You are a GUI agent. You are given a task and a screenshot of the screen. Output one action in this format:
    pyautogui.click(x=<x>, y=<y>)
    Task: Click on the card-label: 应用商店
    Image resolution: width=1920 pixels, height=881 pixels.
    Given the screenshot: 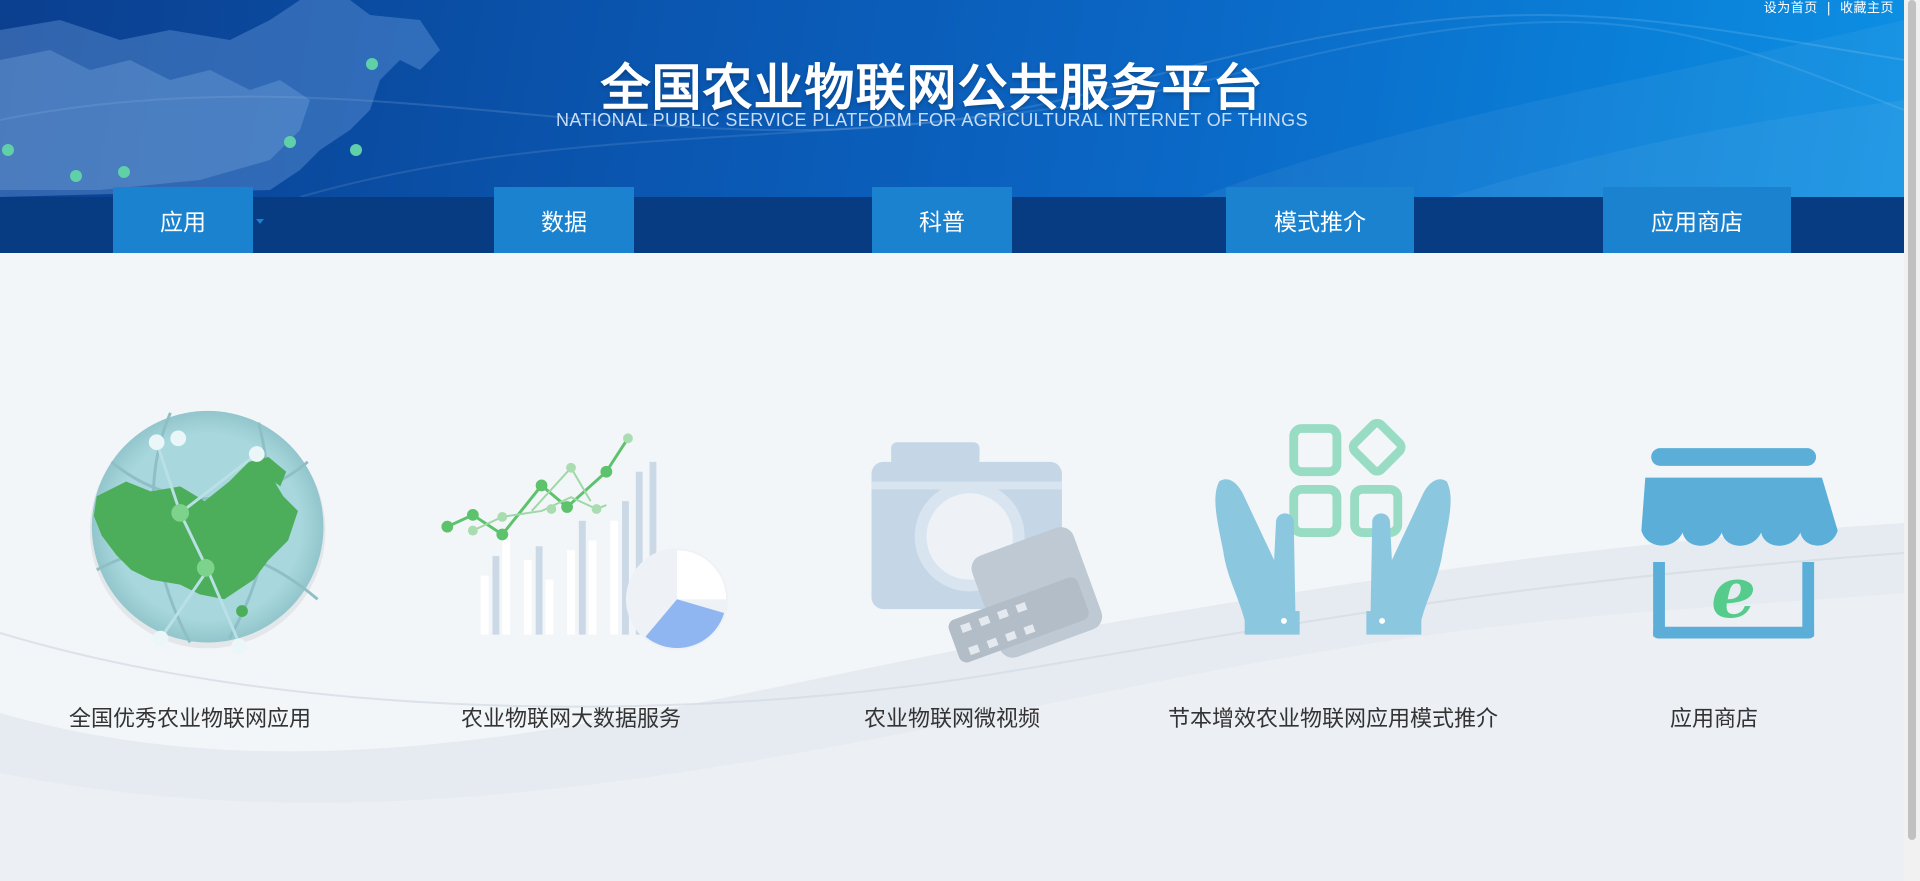 What is the action you would take?
    pyautogui.click(x=1713, y=719)
    